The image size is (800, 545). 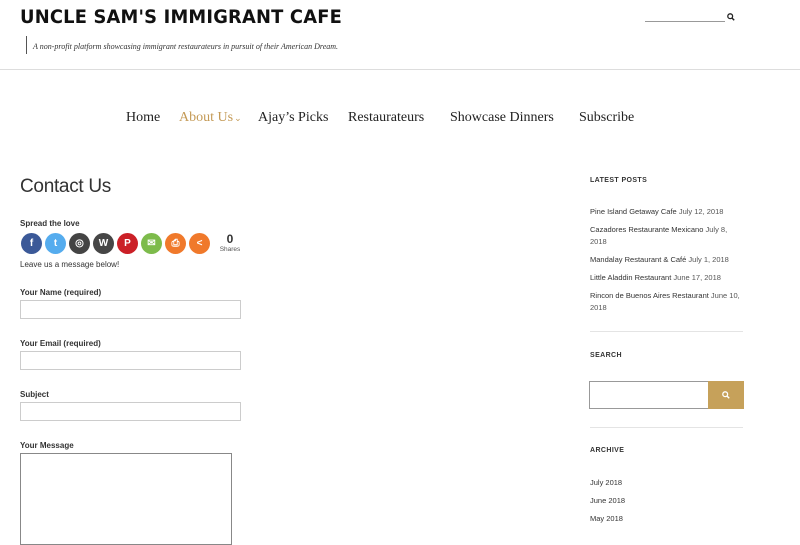 I want to click on nav-item-about-us: About Us⌄, so click(x=210, y=118).